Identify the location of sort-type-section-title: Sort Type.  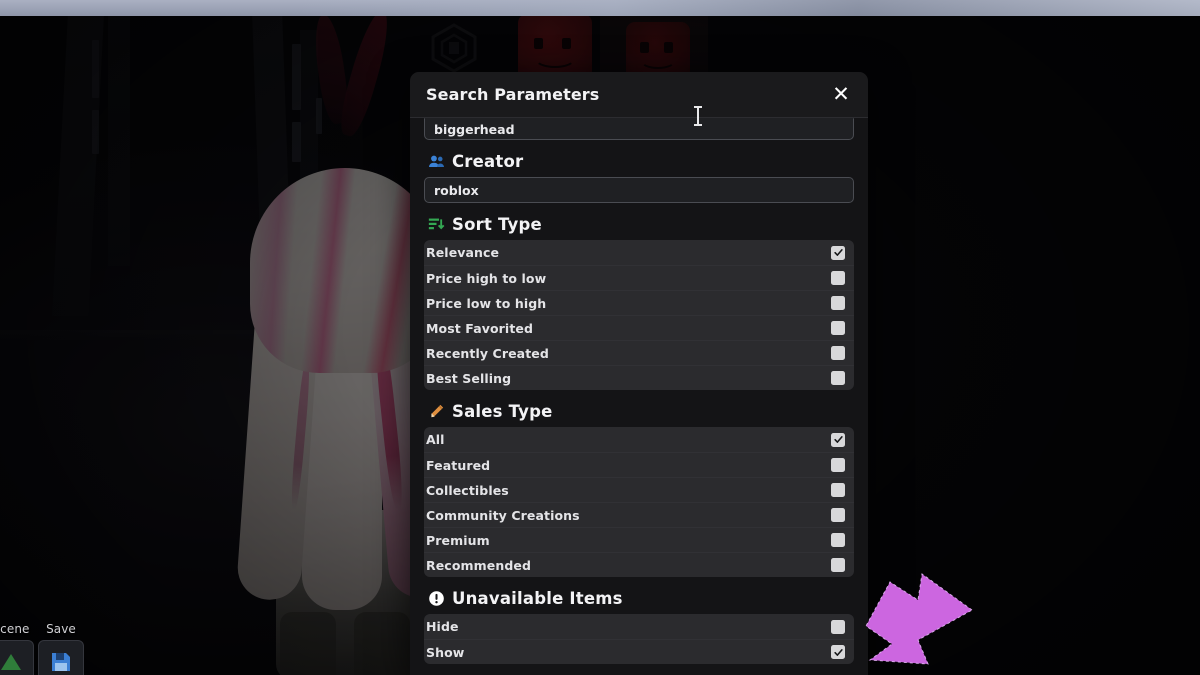
(497, 224).